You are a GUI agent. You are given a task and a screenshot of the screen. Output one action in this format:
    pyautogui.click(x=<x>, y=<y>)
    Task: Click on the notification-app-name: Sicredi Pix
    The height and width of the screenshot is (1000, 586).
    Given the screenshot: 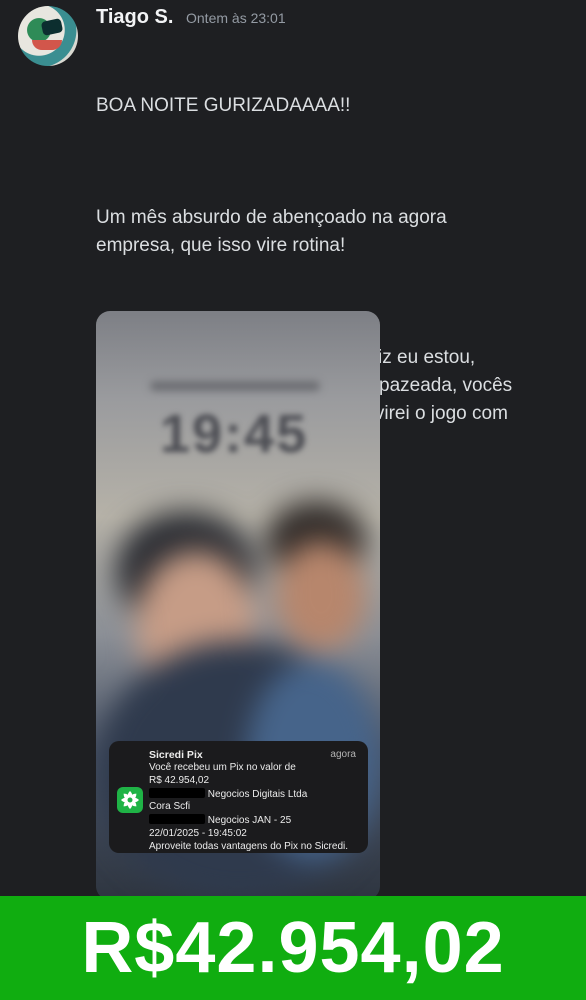 What is the action you would take?
    pyautogui.click(x=176, y=755)
    